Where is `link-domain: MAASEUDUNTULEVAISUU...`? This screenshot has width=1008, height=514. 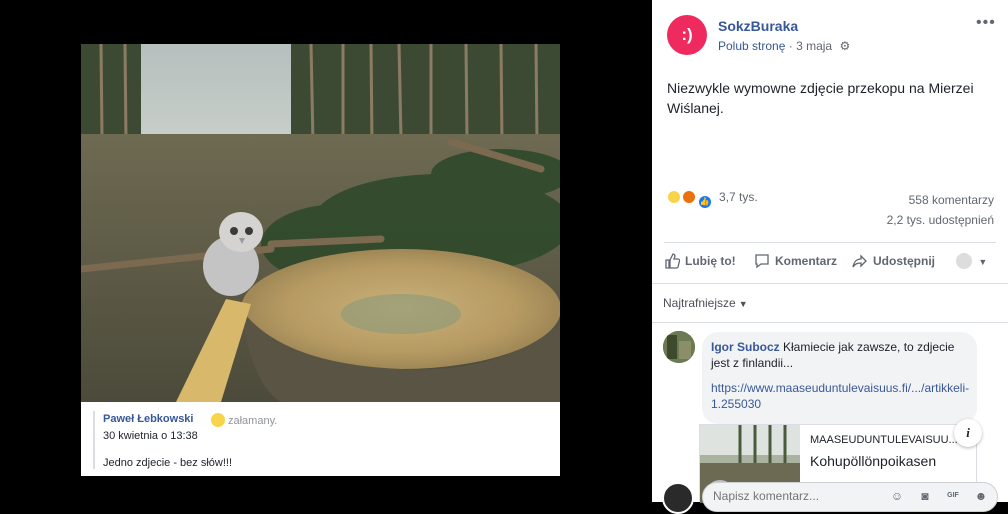
link-domain: MAASEUDUNTULEVAISUU... is located at coordinates (884, 440).